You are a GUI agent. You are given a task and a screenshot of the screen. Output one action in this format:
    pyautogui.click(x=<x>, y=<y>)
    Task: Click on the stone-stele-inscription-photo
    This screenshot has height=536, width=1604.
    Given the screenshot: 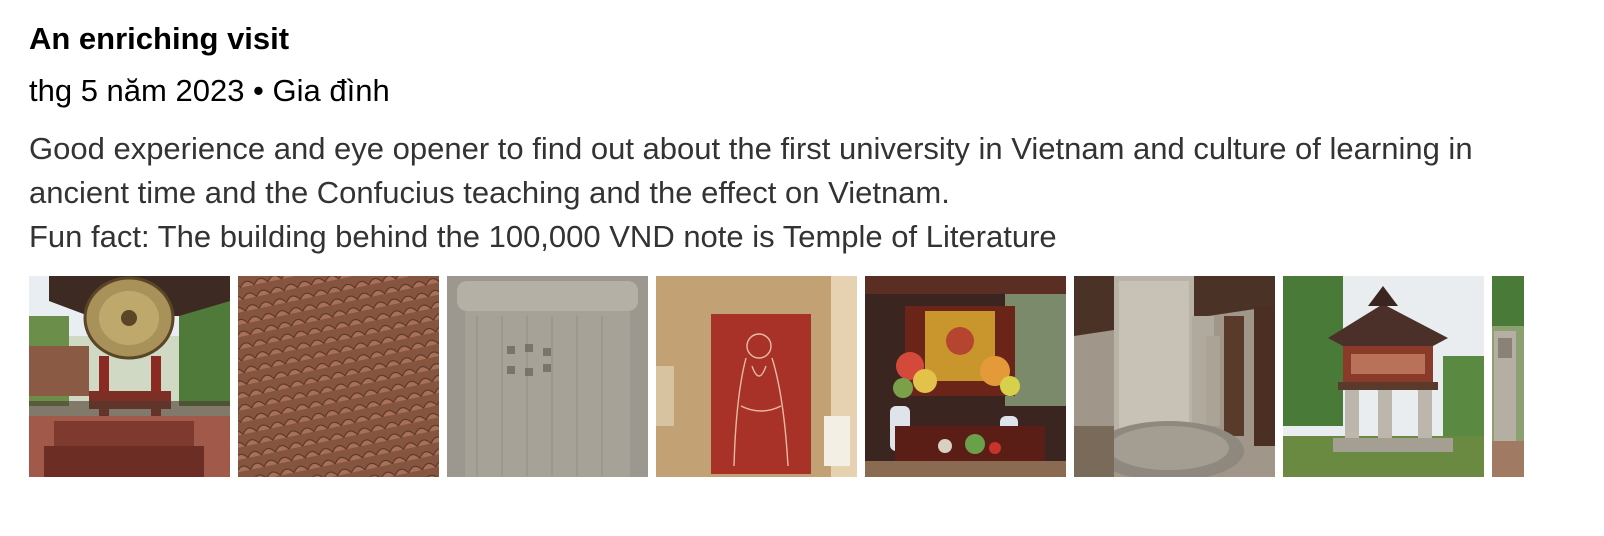 What is the action you would take?
    pyautogui.click(x=547, y=376)
    